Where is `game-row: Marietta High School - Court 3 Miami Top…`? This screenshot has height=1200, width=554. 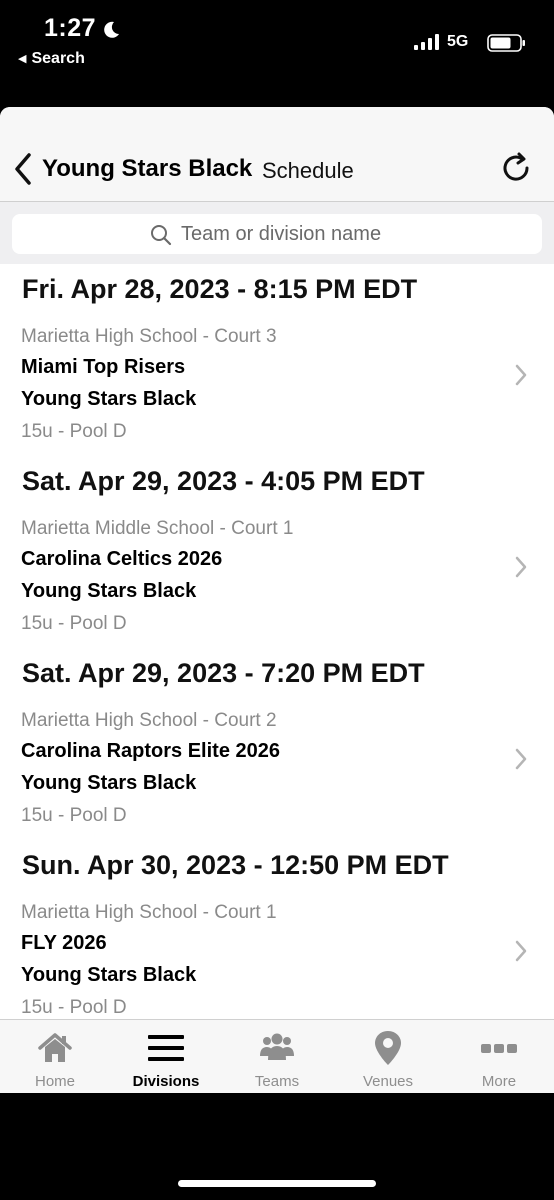
game-row: Marietta High School - Court 3 Miami Top… is located at coordinates (277, 391).